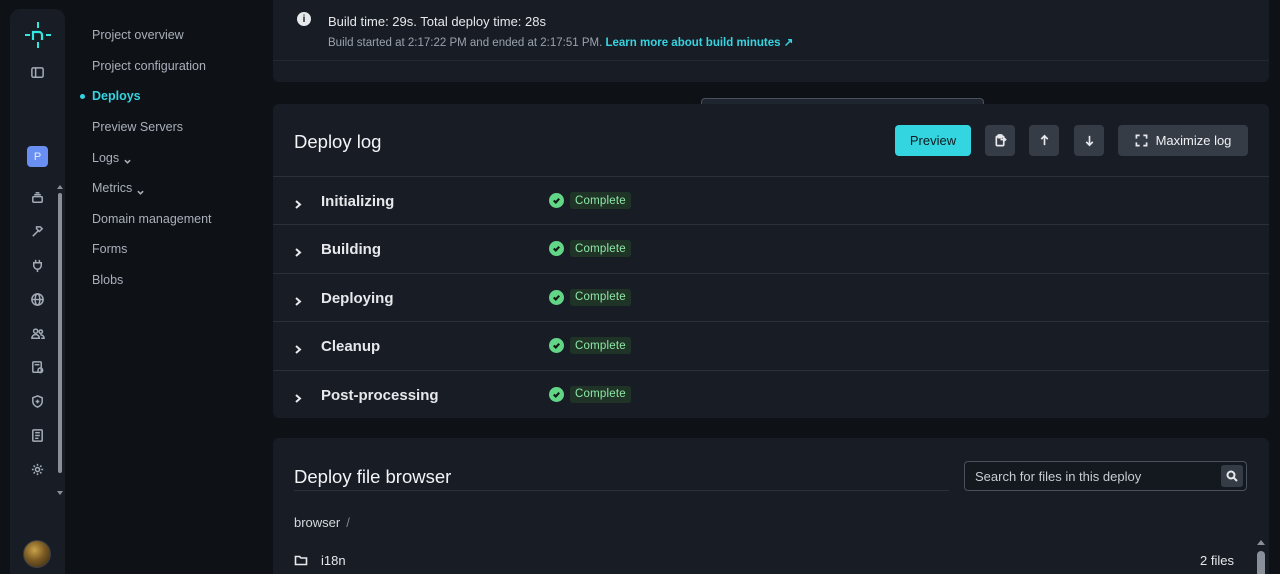 This screenshot has height=574, width=1280. I want to click on maximize-log-button: Maximize log, so click(1183, 140).